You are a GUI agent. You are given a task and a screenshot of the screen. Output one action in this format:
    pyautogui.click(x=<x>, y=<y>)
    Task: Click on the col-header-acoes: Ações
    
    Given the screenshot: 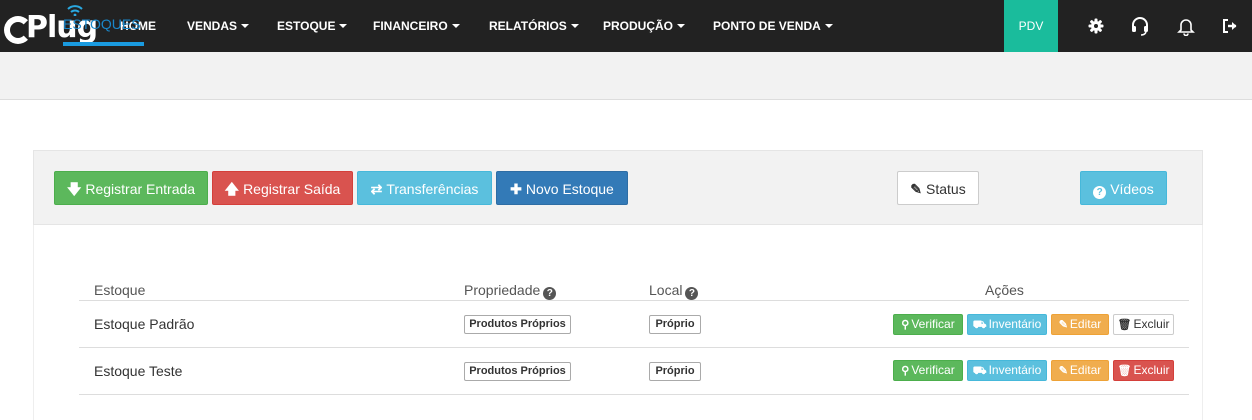 What is the action you would take?
    pyautogui.click(x=1004, y=290)
    